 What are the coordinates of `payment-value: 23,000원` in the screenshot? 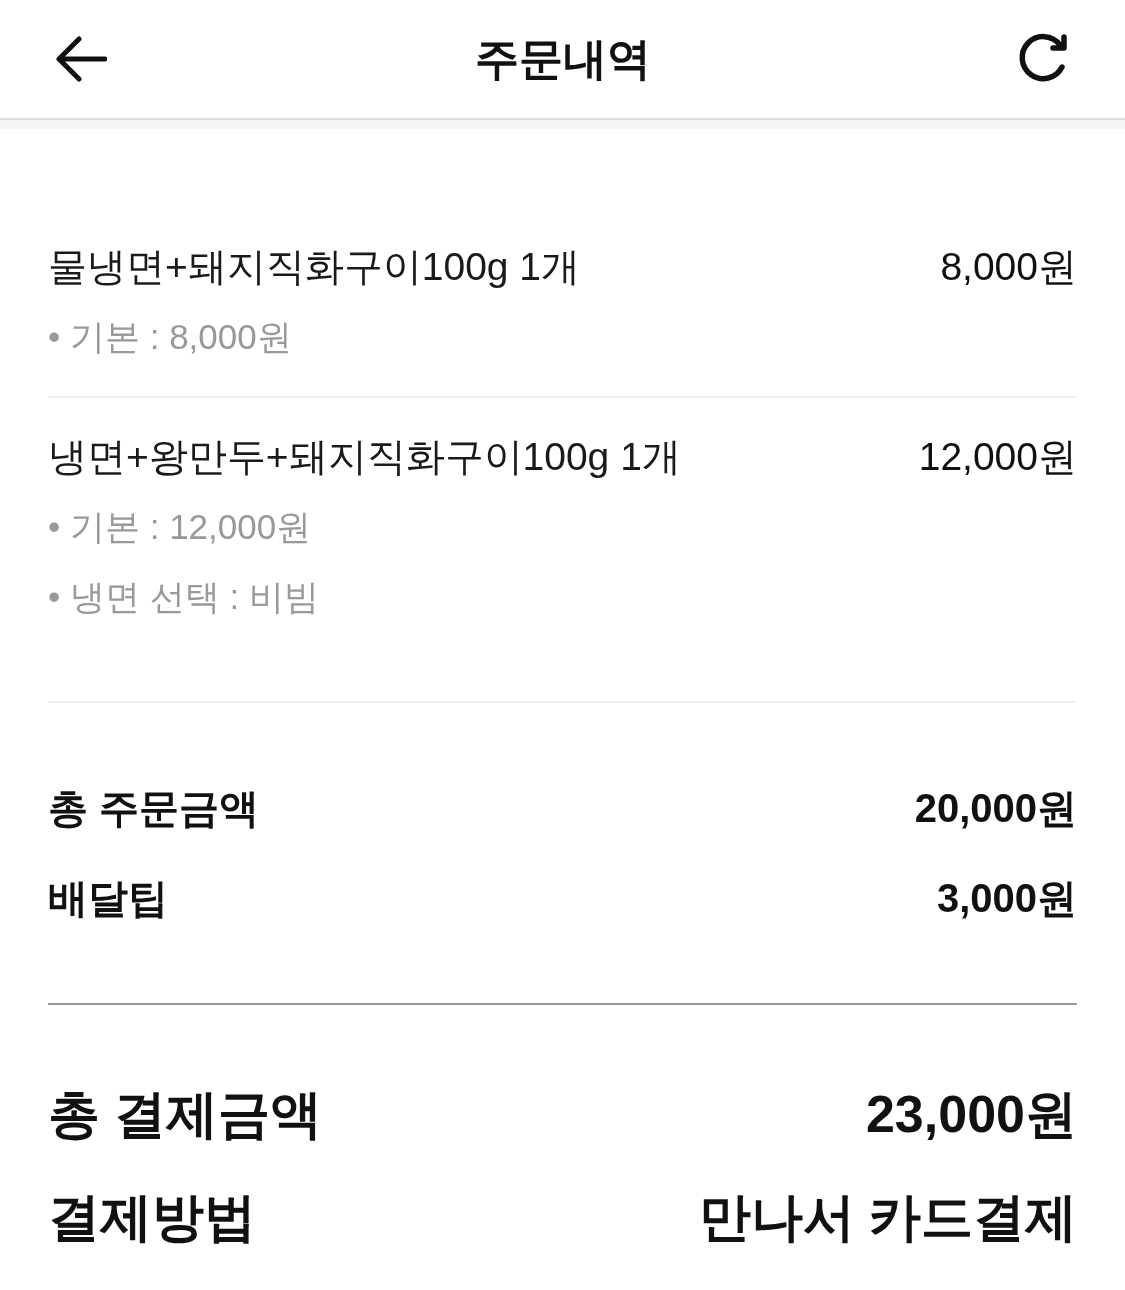 It's located at (971, 1114).